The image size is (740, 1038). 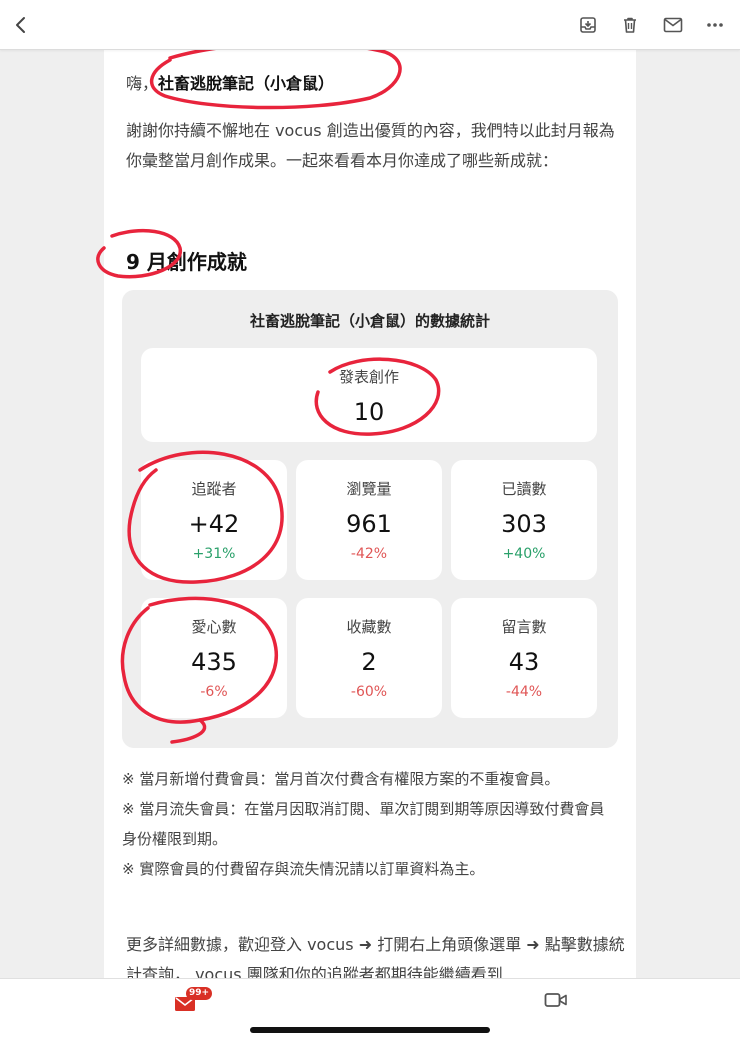 What do you see at coordinates (369, 412) in the screenshot?
I see `stat-value: 10` at bounding box center [369, 412].